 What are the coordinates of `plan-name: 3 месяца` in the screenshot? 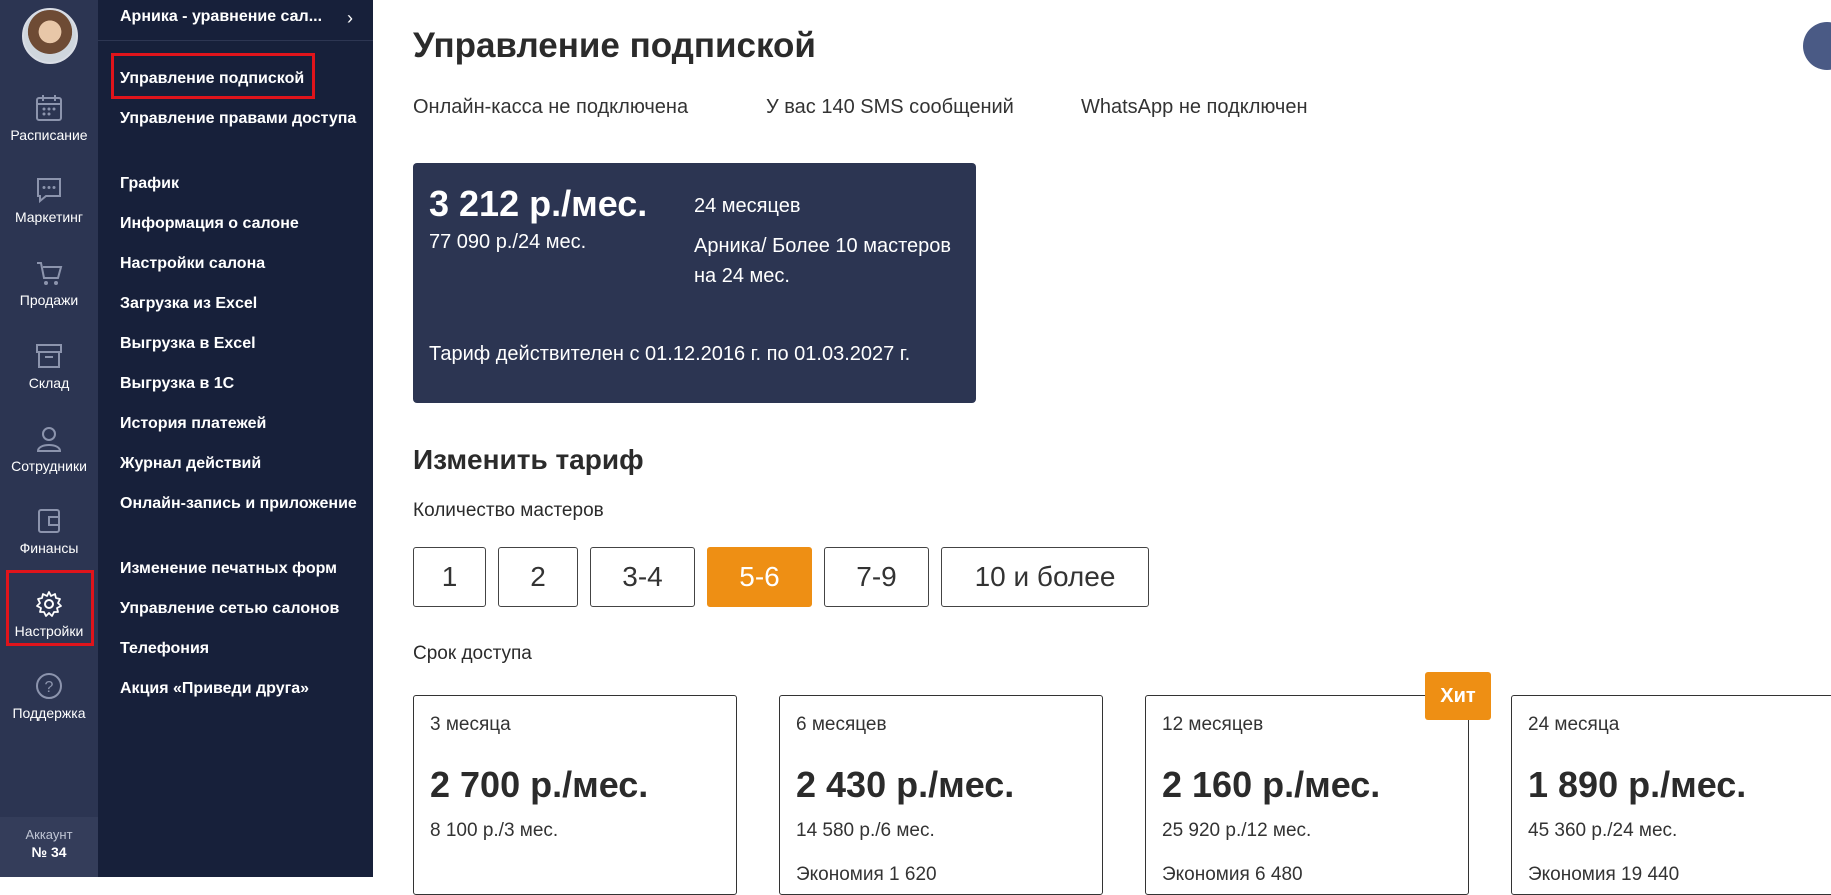 It's located at (470, 724).